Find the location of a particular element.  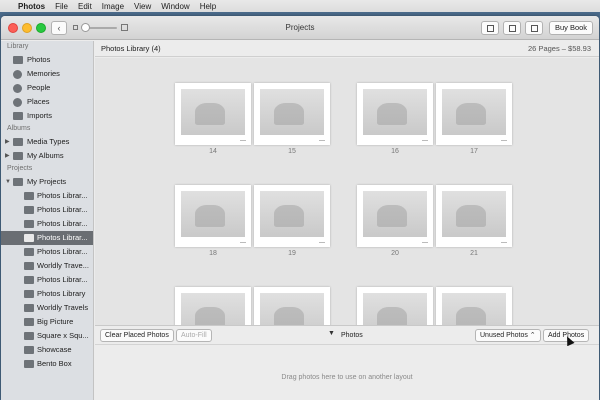

back-button: ‹ is located at coordinates (59, 28).